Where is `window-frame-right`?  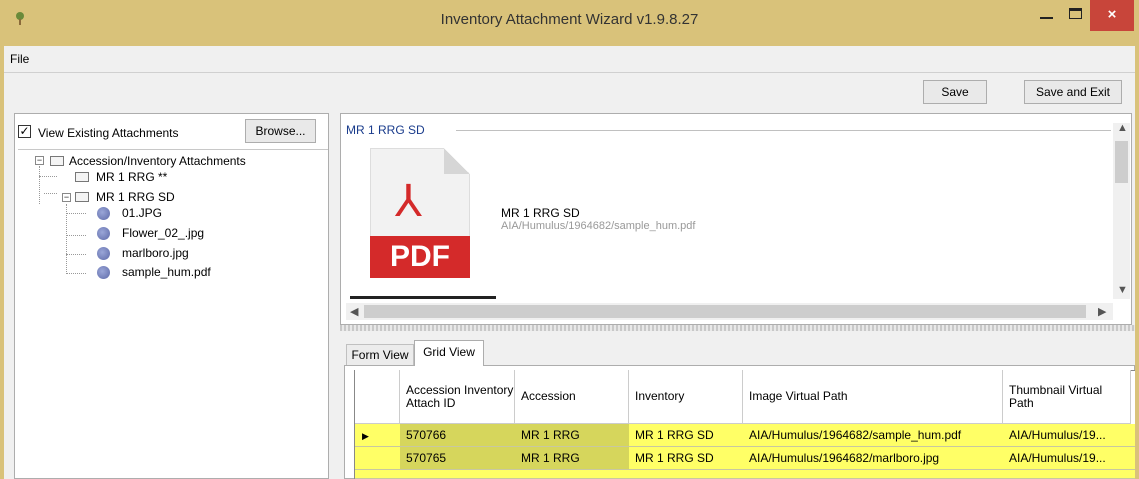 window-frame-right is located at coordinates (1137, 262).